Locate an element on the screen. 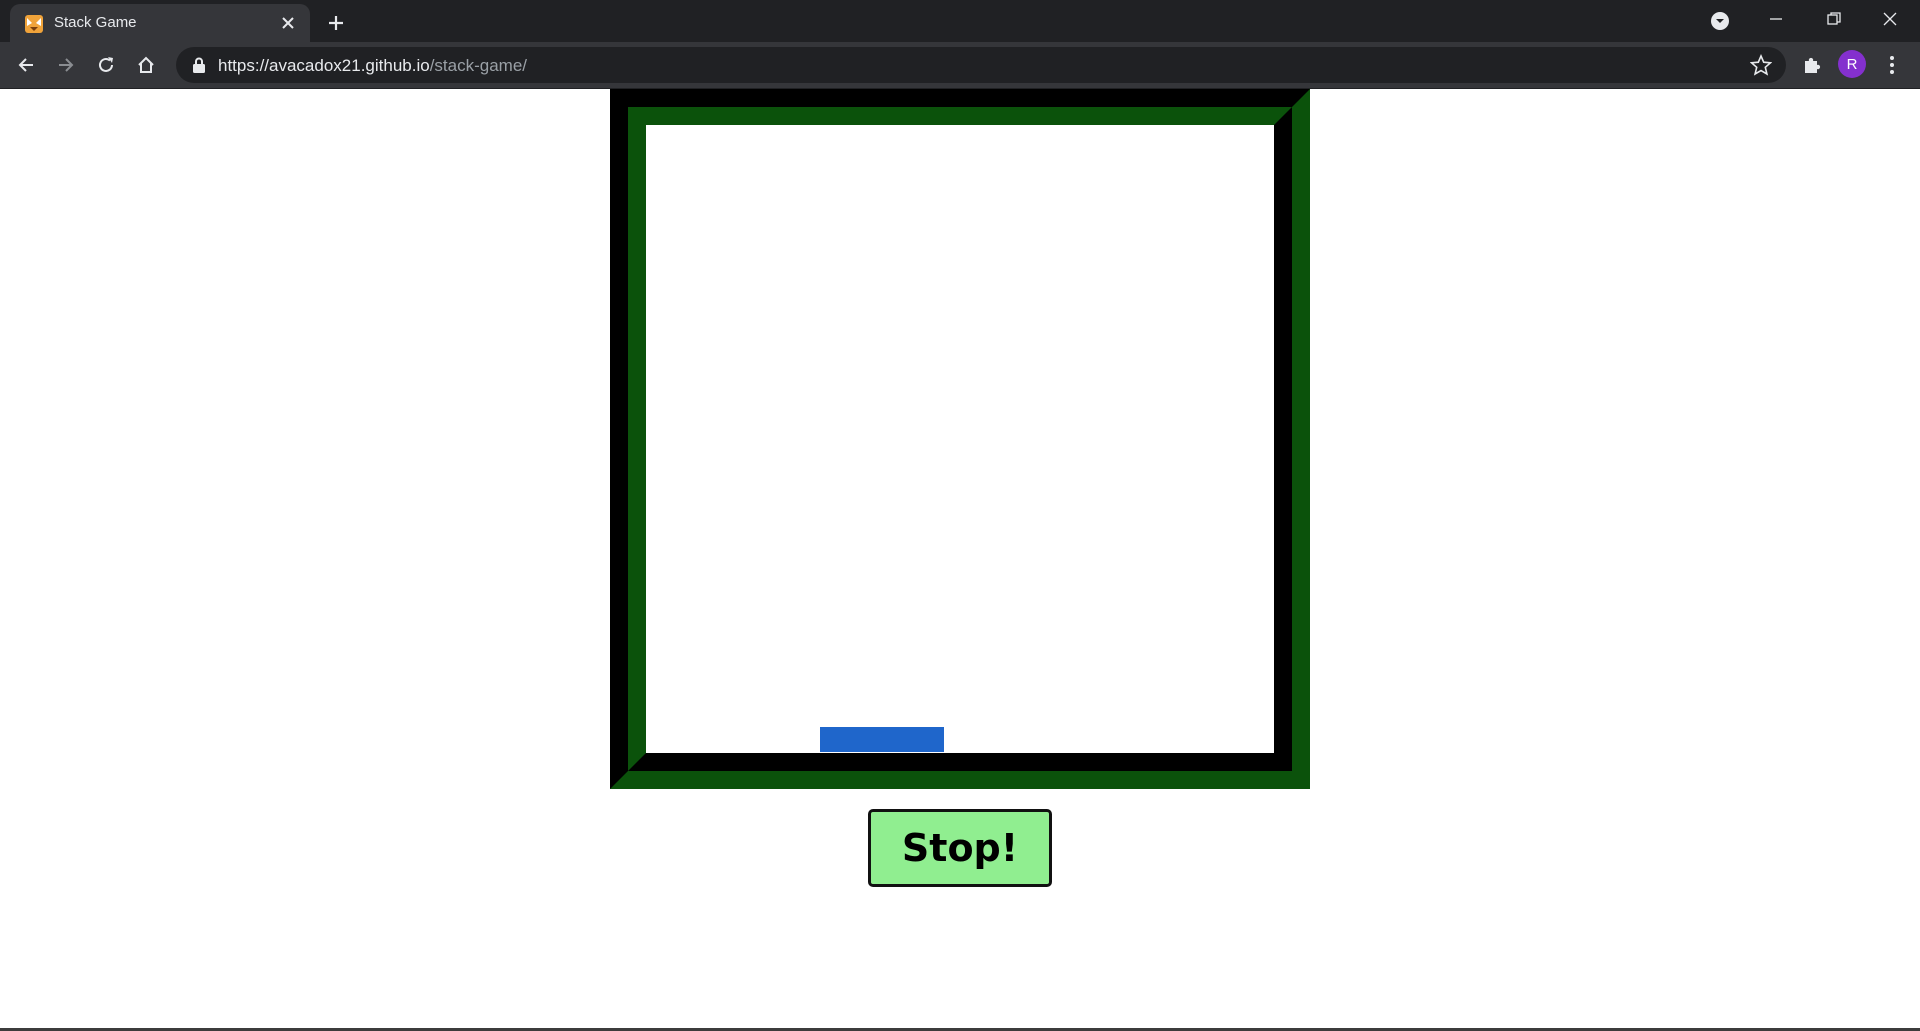  avatar: R is located at coordinates (1852, 64).